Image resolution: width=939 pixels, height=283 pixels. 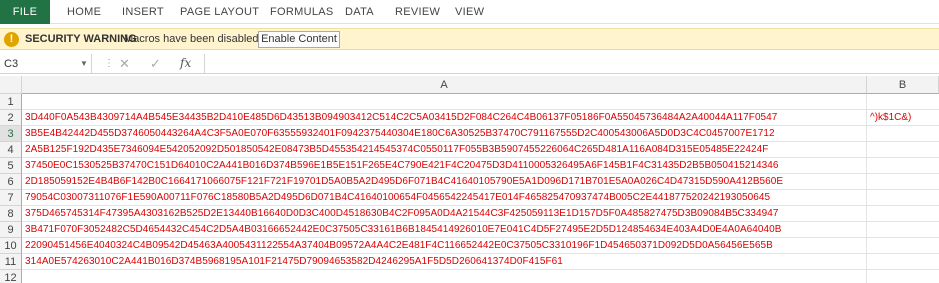 I want to click on formula-input, so click(x=571, y=64).